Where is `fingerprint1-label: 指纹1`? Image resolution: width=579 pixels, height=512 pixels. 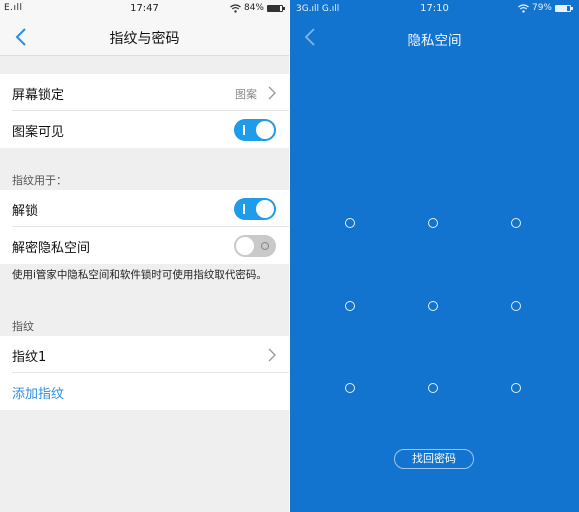
fingerprint1-label: 指纹1 is located at coordinates (29, 357).